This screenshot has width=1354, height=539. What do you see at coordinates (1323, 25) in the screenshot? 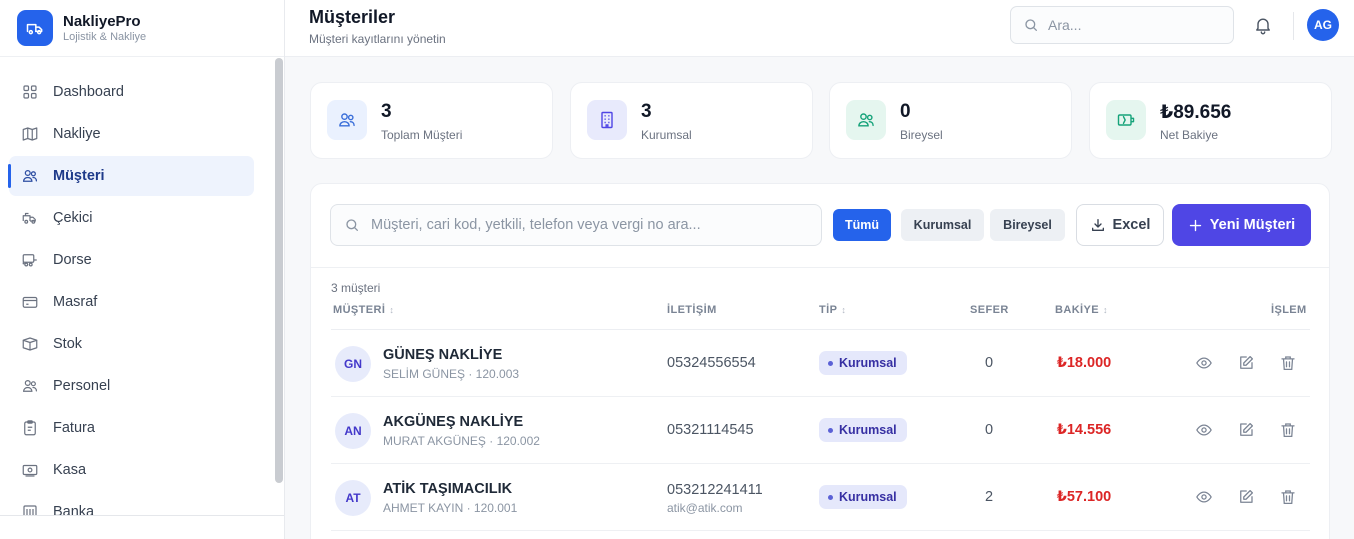
I see `user-avatar: AG` at bounding box center [1323, 25].